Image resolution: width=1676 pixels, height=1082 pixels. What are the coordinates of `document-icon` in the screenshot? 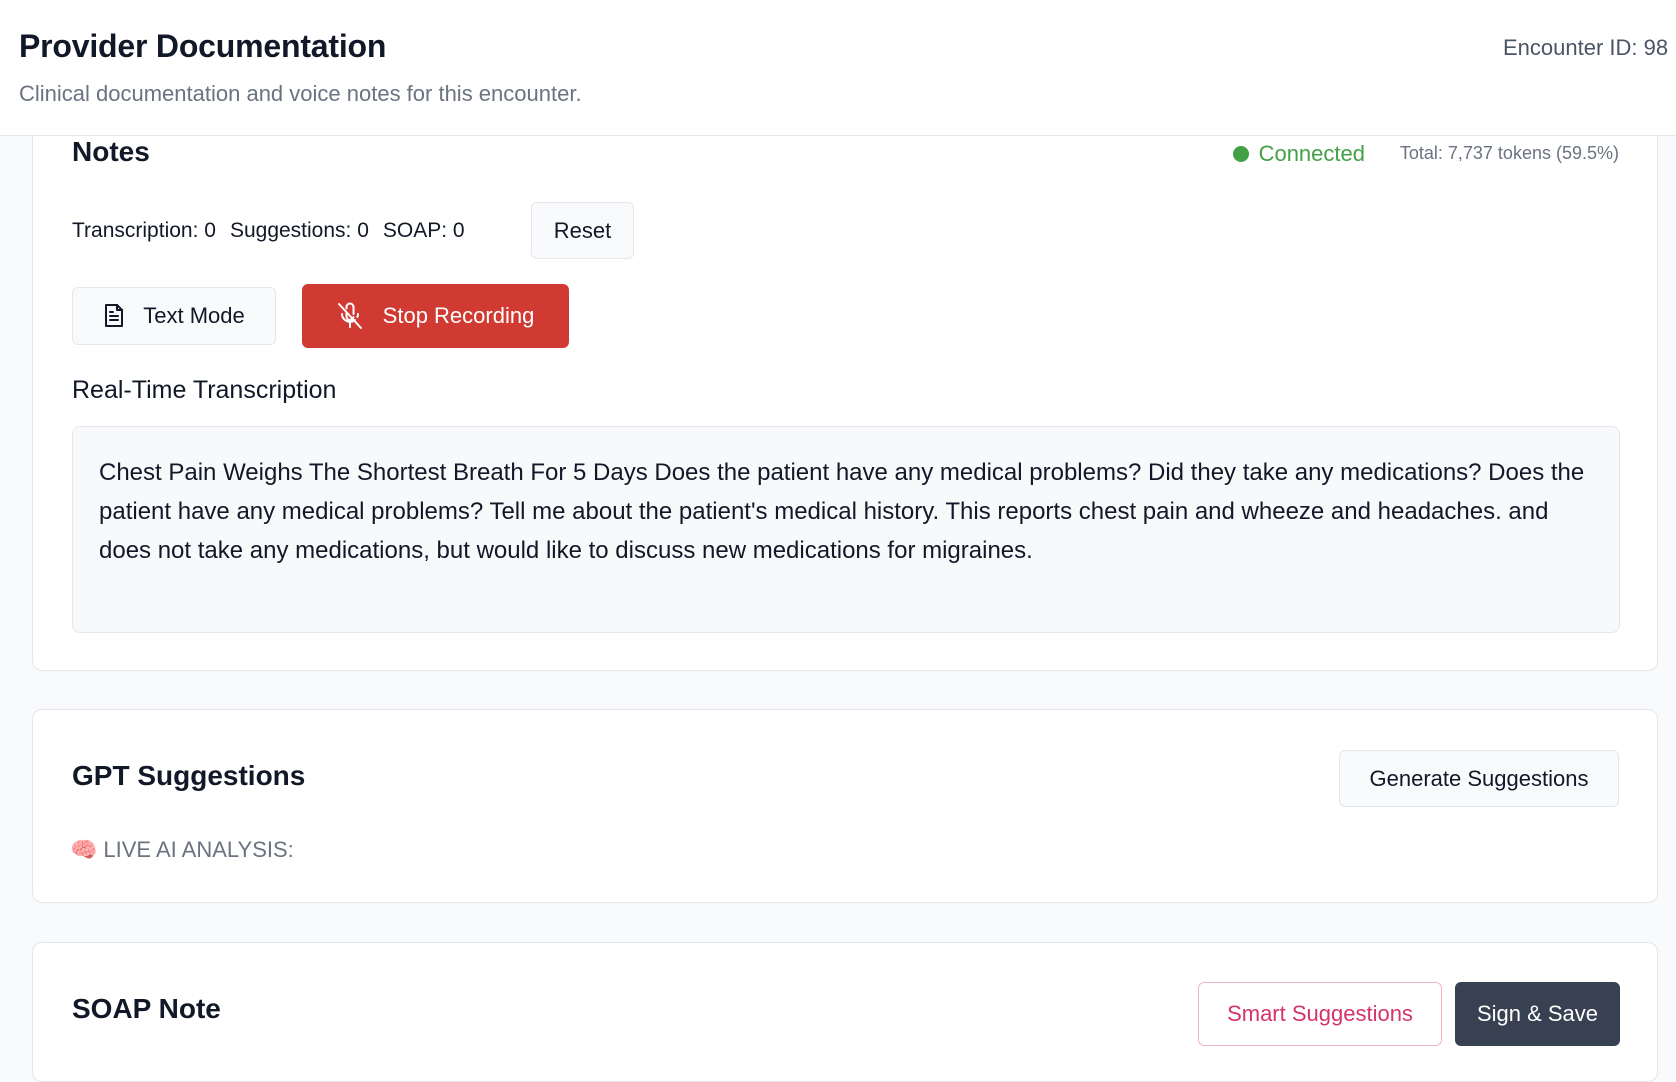 It's located at (114, 316).